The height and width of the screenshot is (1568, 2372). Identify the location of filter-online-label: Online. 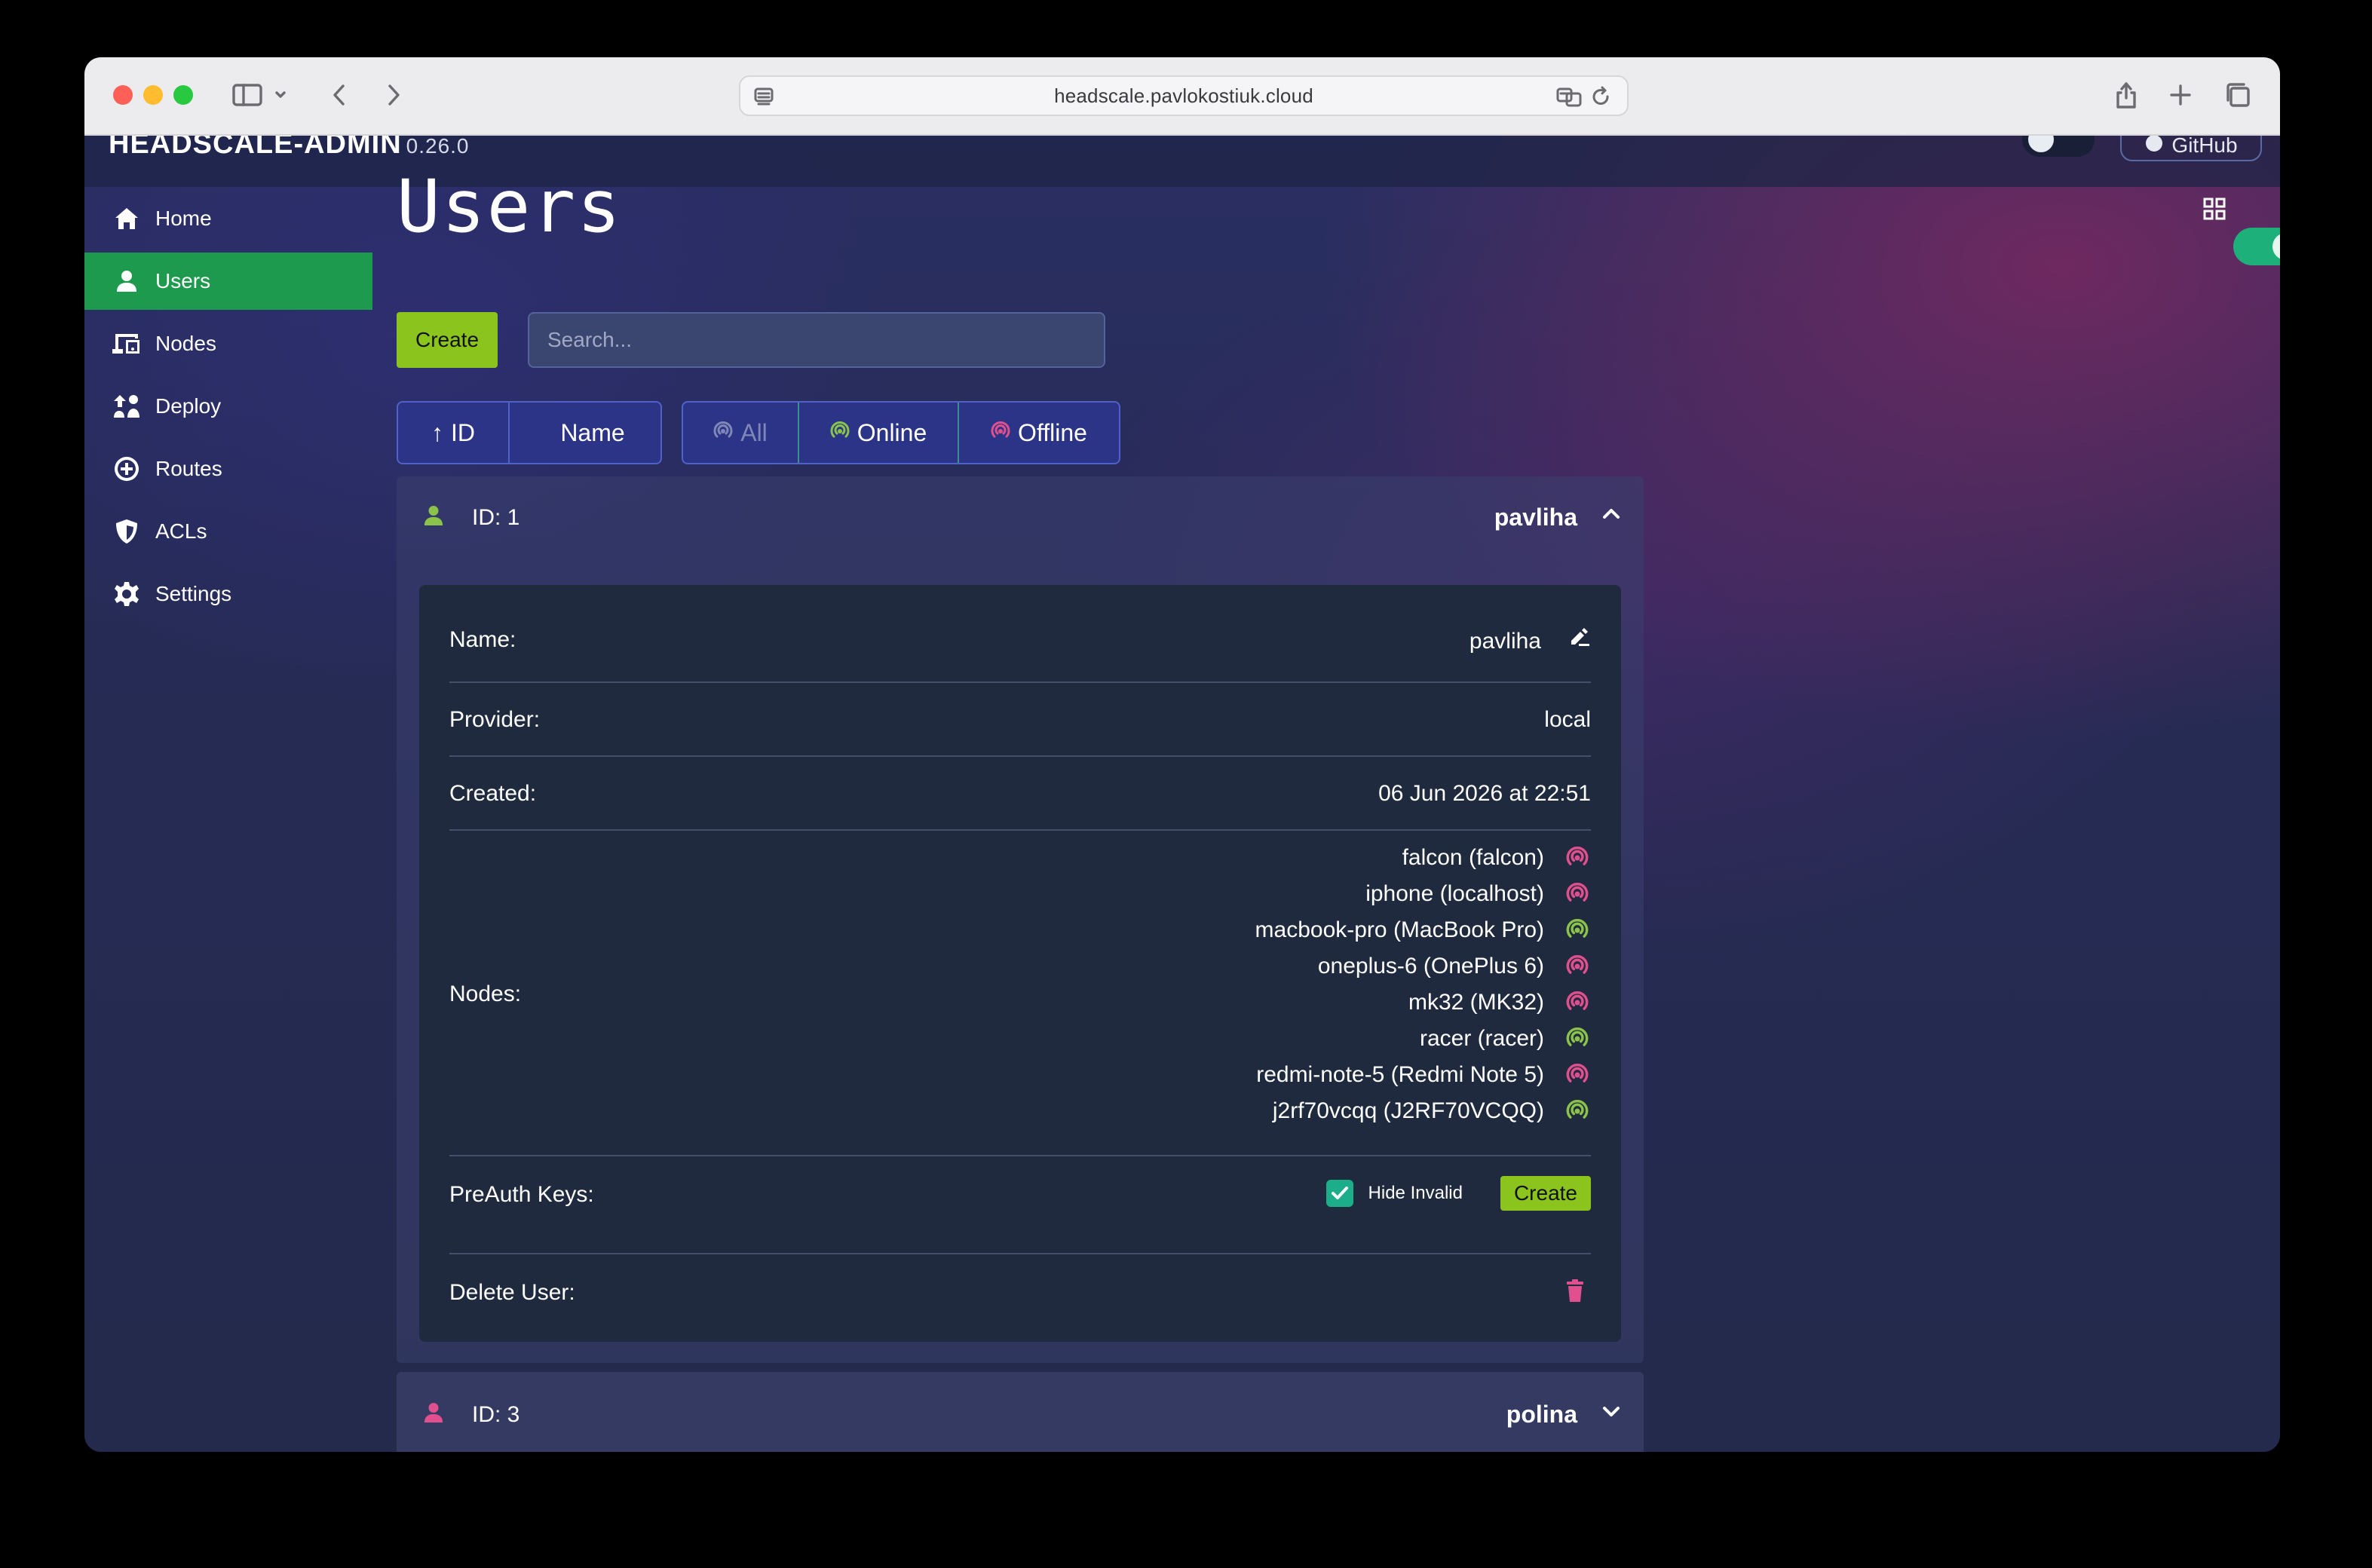
(892, 432).